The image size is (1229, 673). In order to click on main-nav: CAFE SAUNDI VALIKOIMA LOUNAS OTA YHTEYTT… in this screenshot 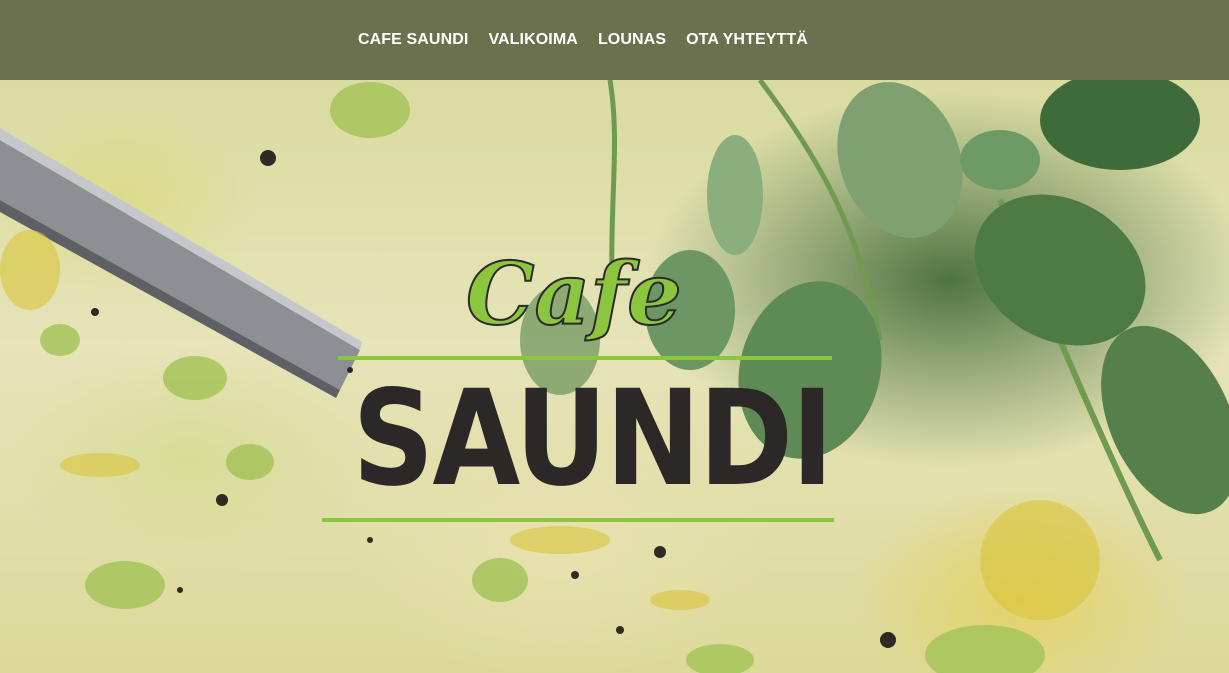, I will do `click(583, 40)`.